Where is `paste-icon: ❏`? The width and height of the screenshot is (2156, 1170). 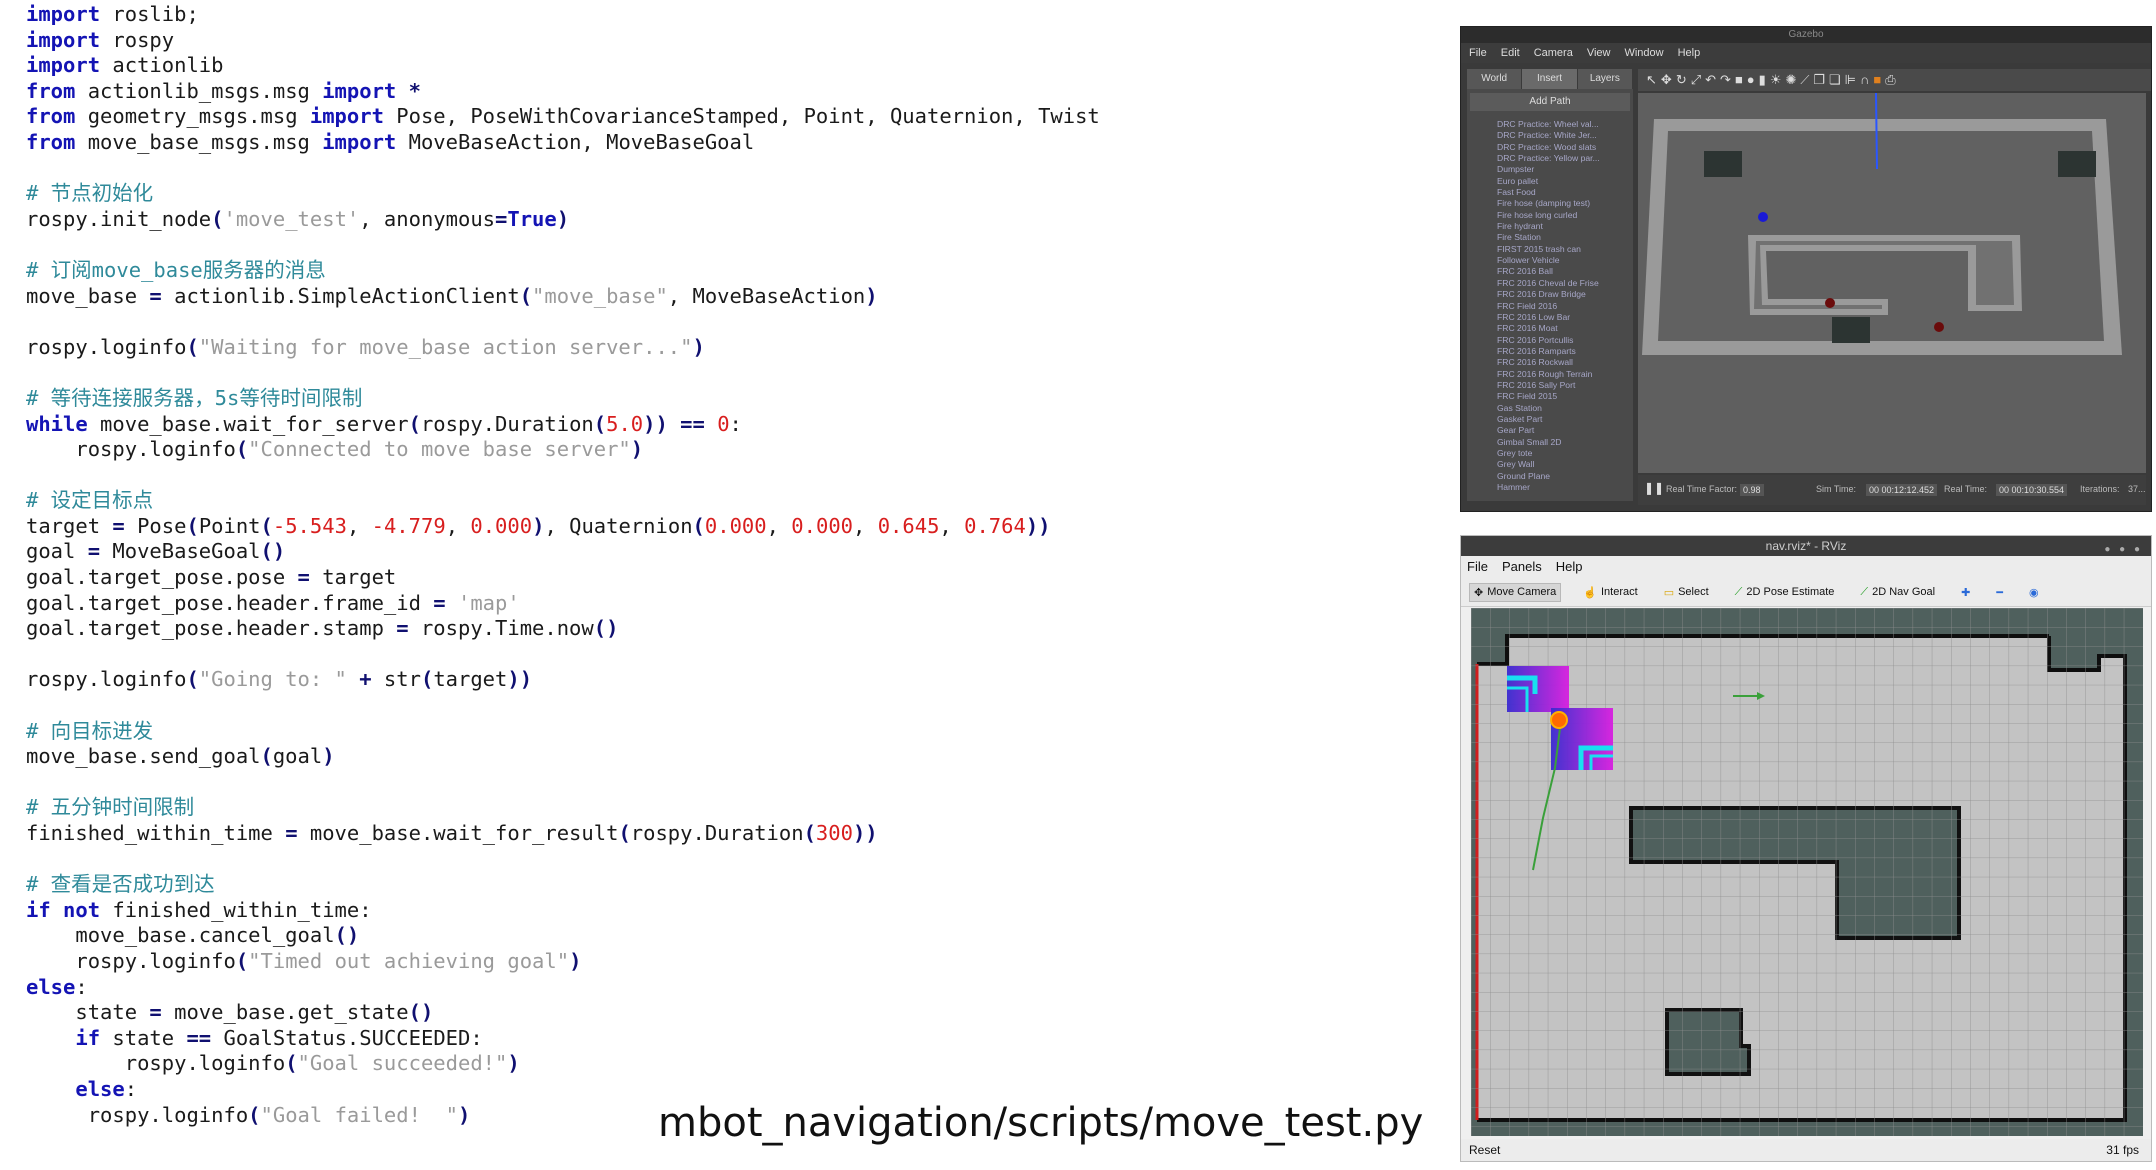 paste-icon: ❏ is located at coordinates (1837, 79).